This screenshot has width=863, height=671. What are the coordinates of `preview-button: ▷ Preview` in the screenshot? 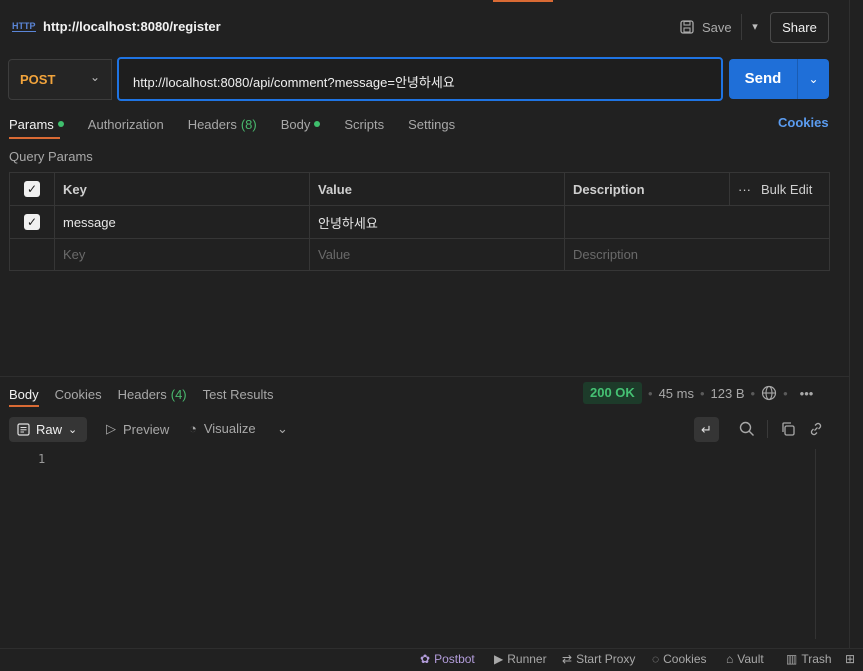 It's located at (137, 429).